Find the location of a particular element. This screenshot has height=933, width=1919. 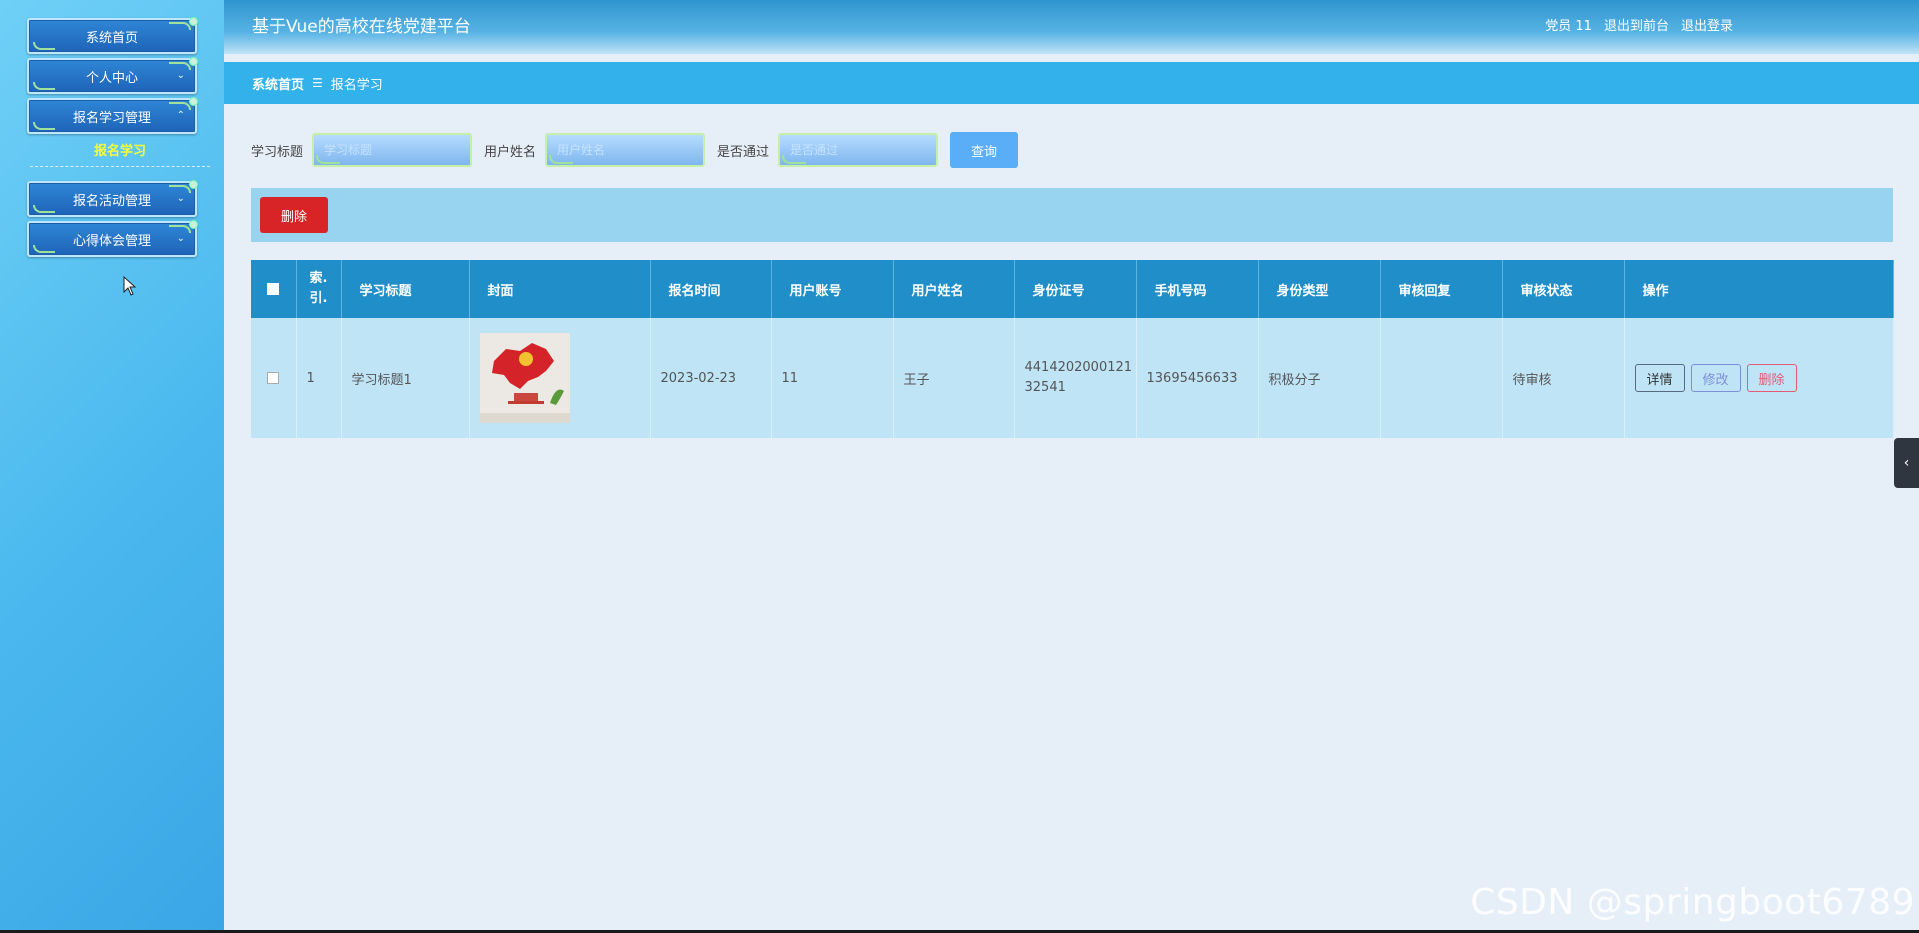

row-identity-type: 积极分子 is located at coordinates (1319, 378).